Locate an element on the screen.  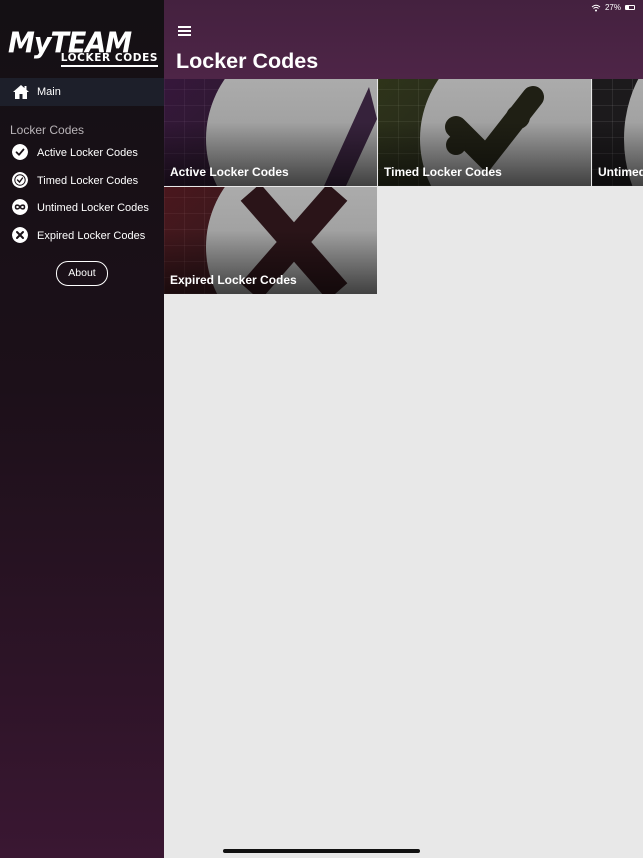
battery-percent: 27% is located at coordinates (612, 7).